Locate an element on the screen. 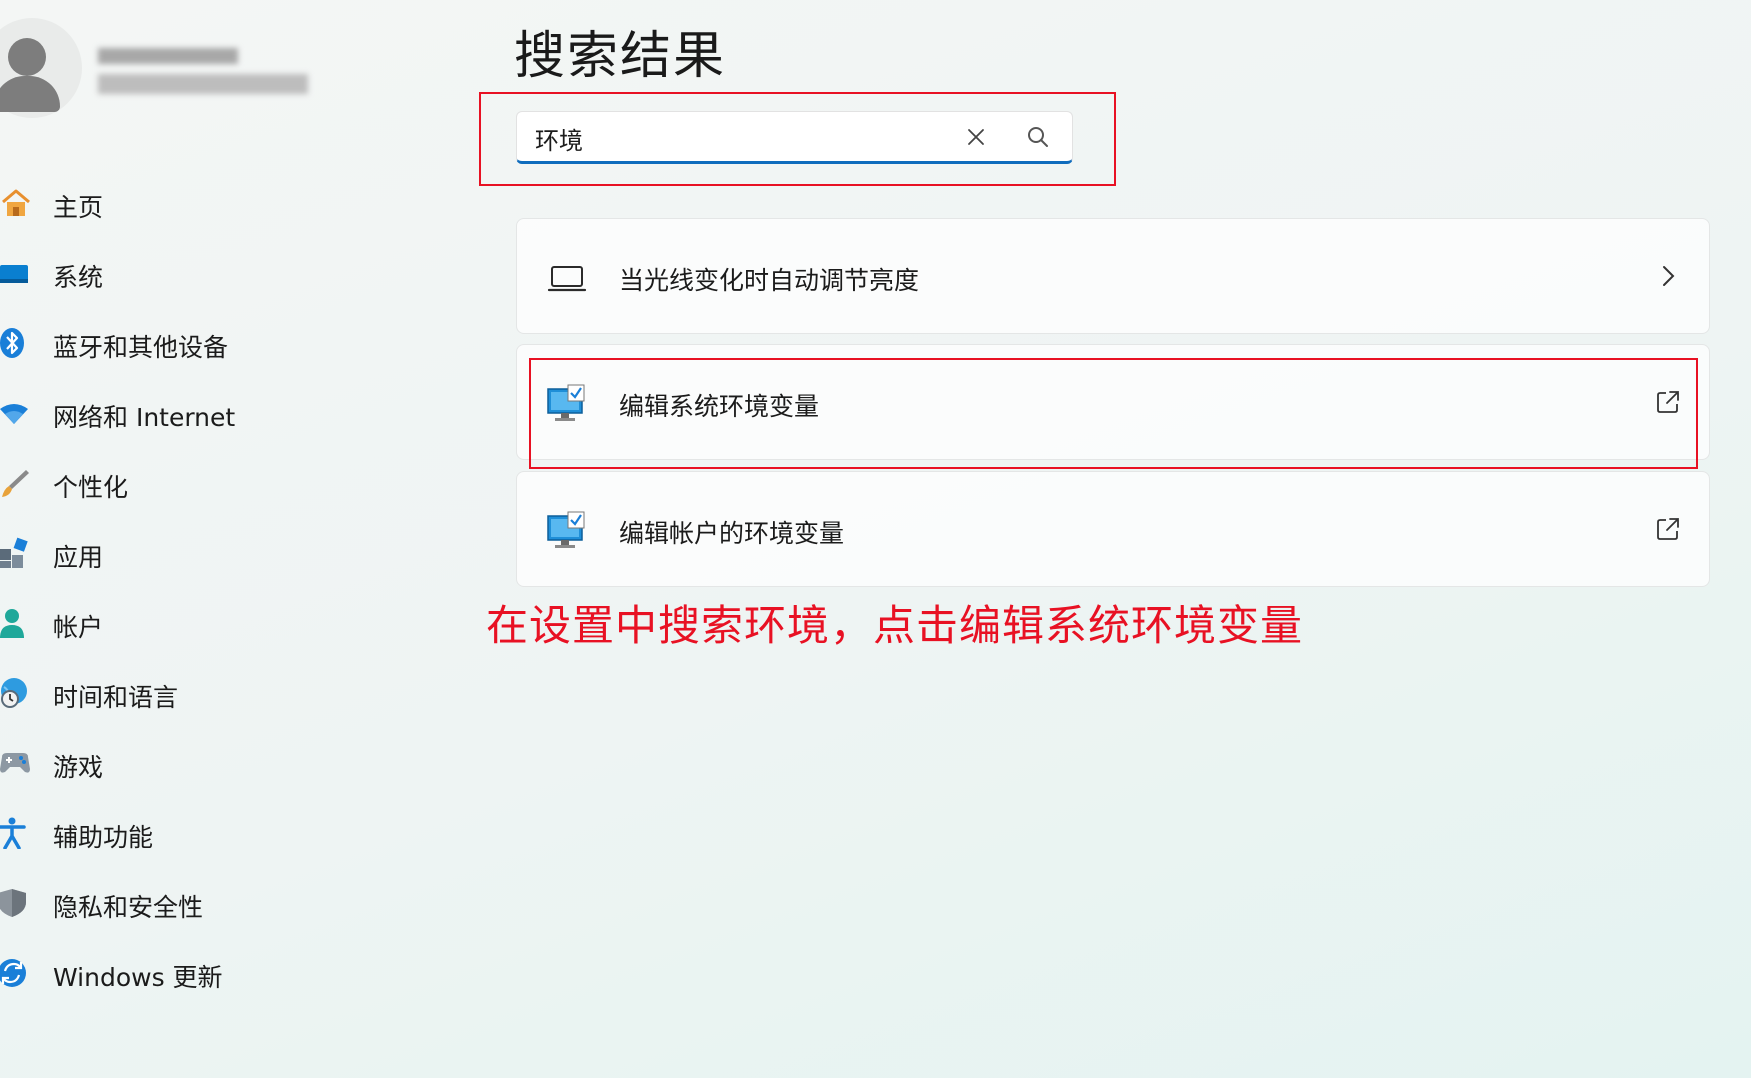  sidebar-item-label: 辅助功能 is located at coordinates (103, 837).